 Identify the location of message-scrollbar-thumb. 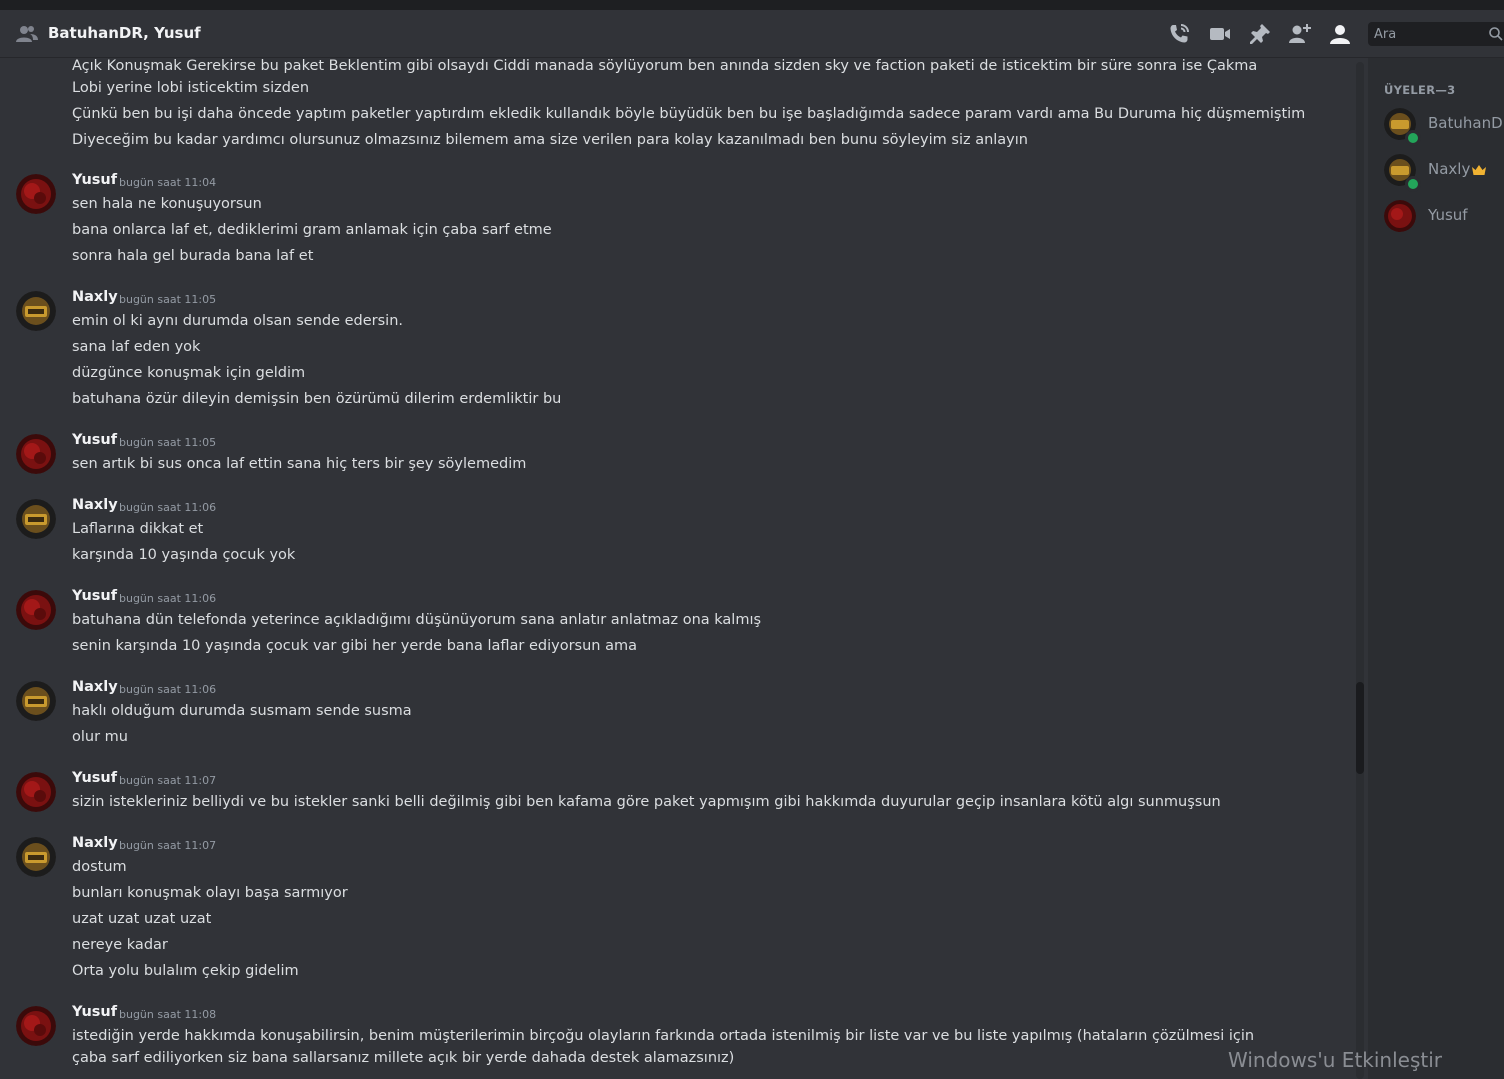
(1360, 728).